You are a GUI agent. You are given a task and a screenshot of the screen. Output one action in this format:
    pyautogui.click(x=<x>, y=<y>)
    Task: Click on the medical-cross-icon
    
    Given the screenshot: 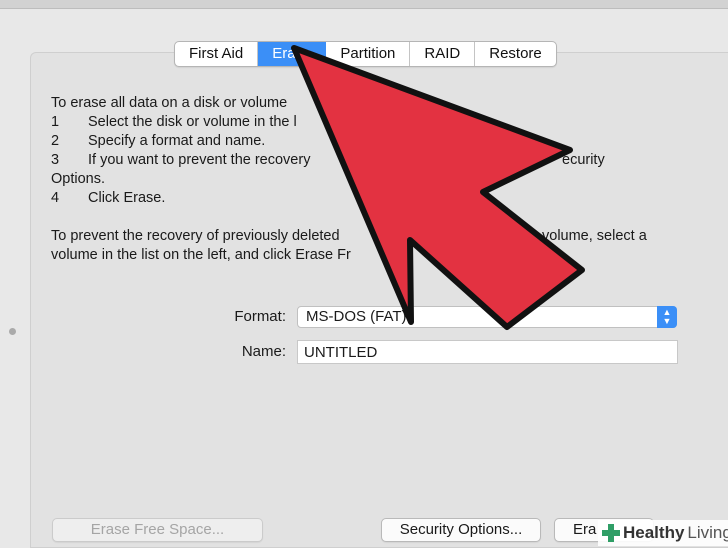 What is the action you would take?
    pyautogui.click(x=611, y=533)
    